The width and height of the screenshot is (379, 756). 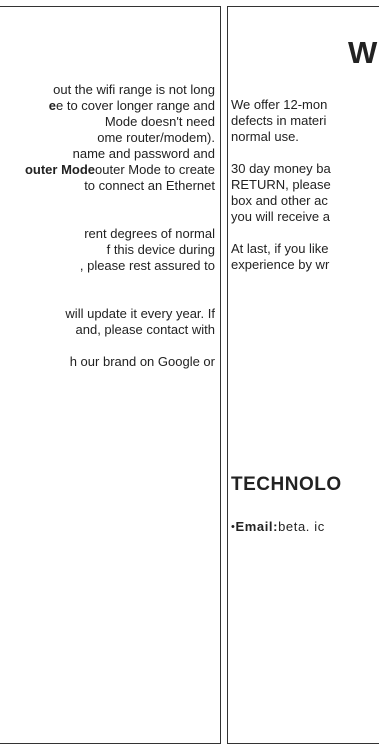 I want to click on text-line: rent degrees of normal, so click(x=149, y=233).